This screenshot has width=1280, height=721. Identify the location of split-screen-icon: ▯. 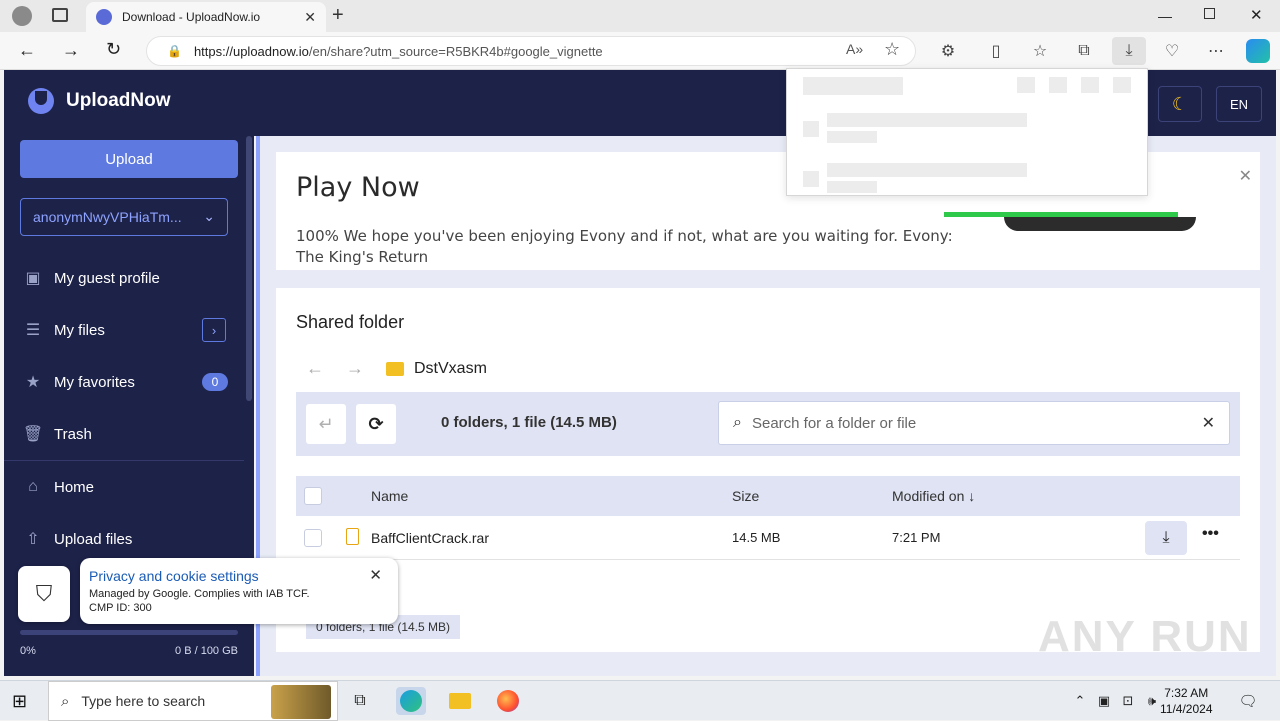
(996, 51).